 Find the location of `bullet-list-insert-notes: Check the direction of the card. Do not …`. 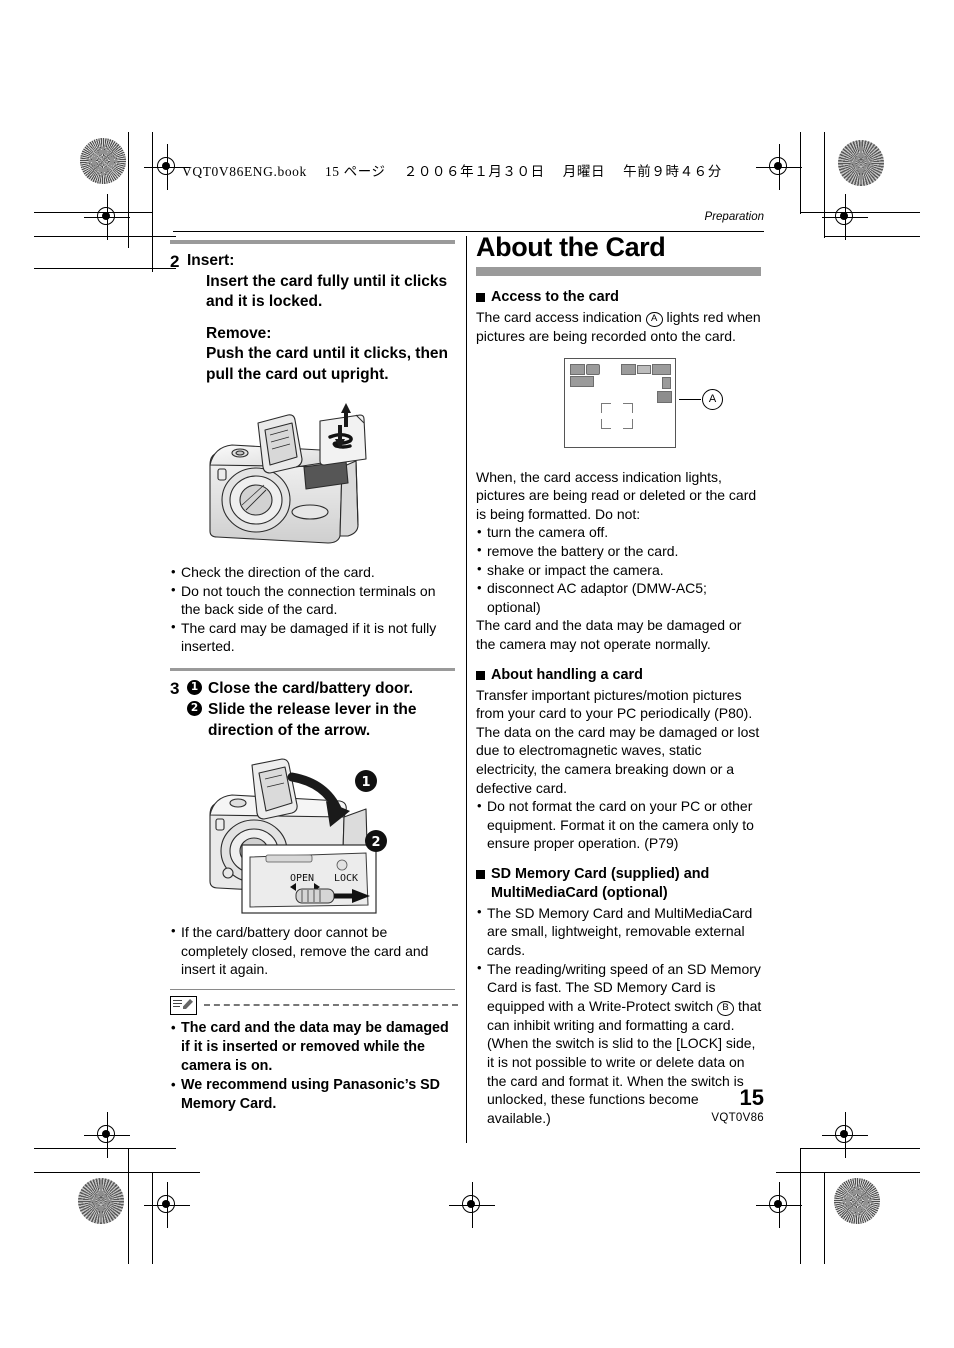

bullet-list-insert-notes: Check the direction of the card. Do not … is located at coordinates (314, 609).